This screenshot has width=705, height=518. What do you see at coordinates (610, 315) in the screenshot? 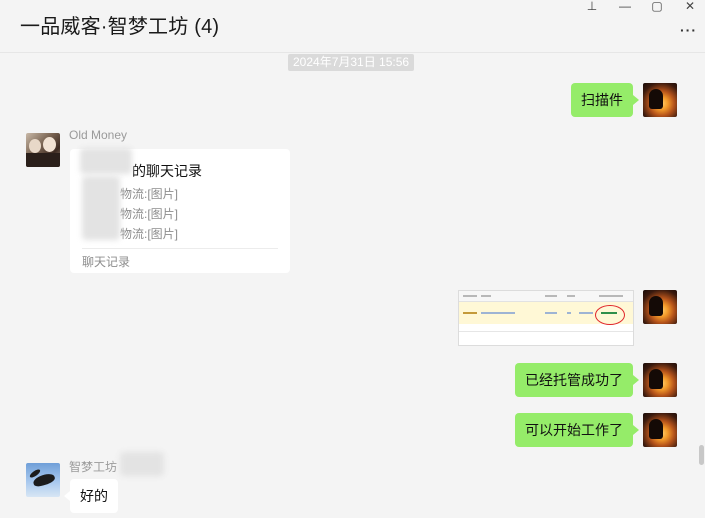
I see `annotation-circle` at bounding box center [610, 315].